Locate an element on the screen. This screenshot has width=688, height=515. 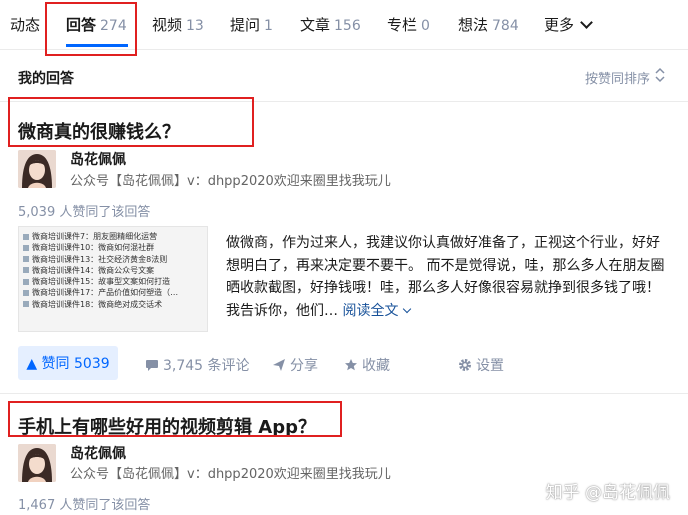
tab-questions: 提问 1 is located at coordinates (251, 24).